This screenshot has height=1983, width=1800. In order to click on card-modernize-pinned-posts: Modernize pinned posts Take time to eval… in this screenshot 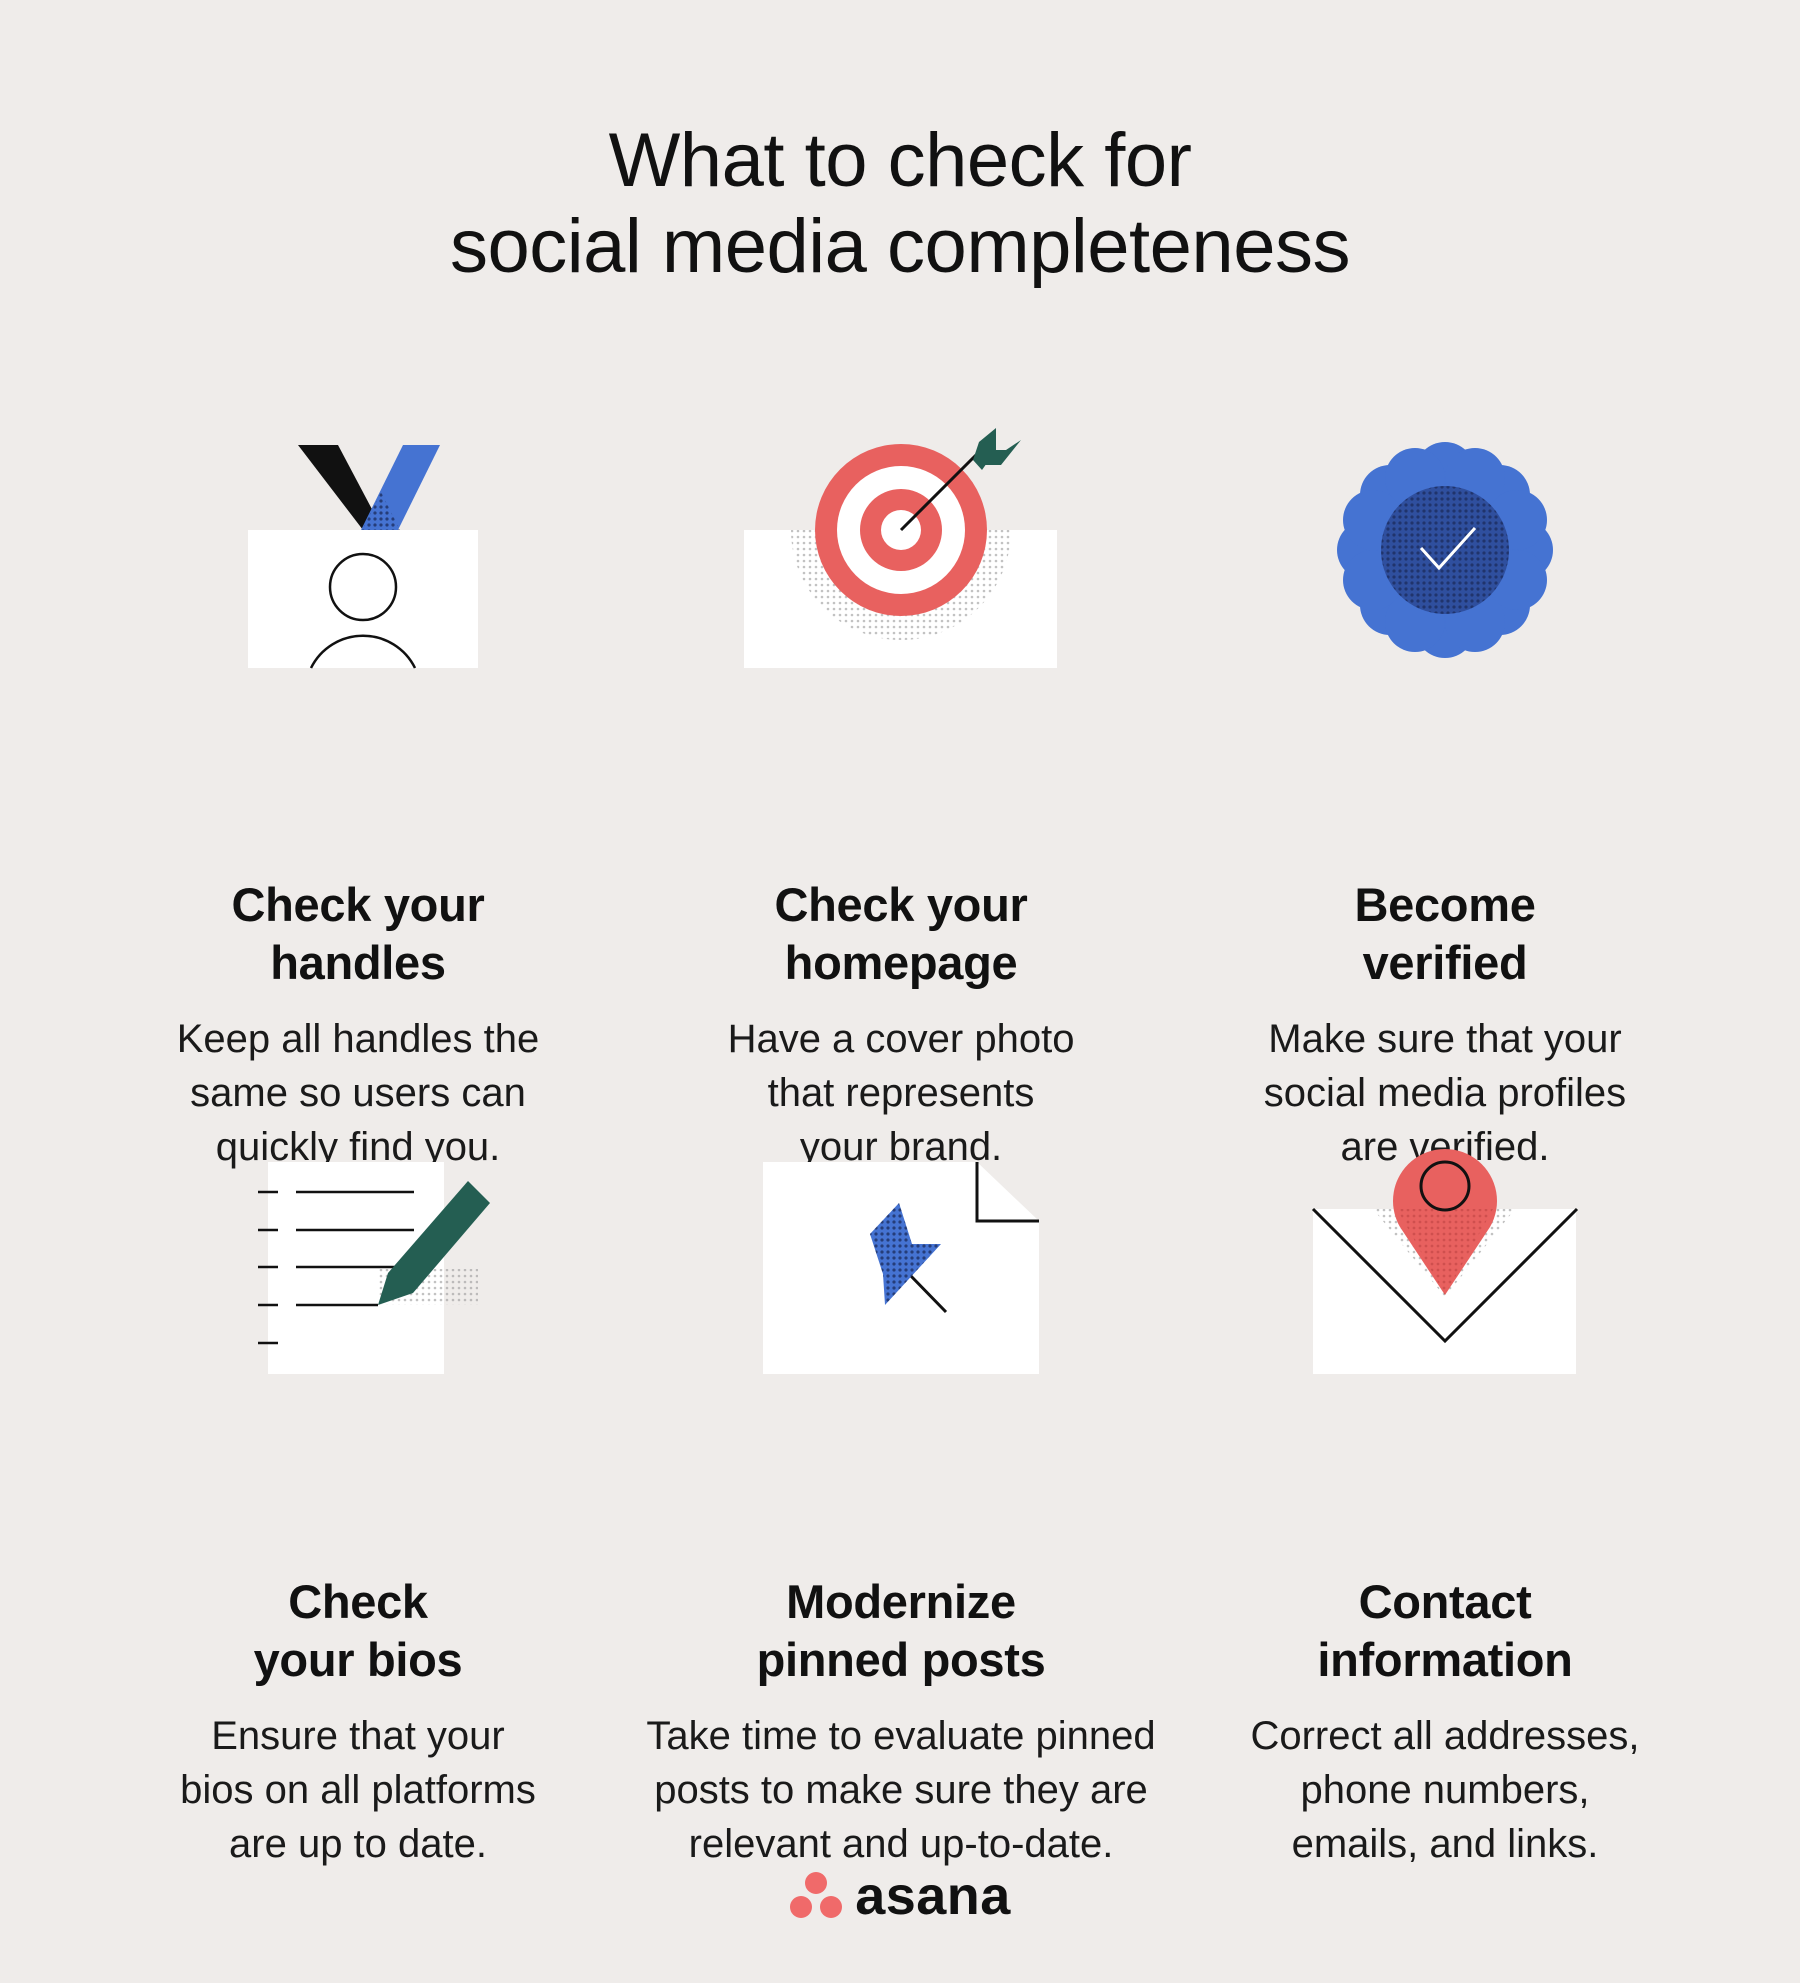, I will do `click(901, 1491)`.